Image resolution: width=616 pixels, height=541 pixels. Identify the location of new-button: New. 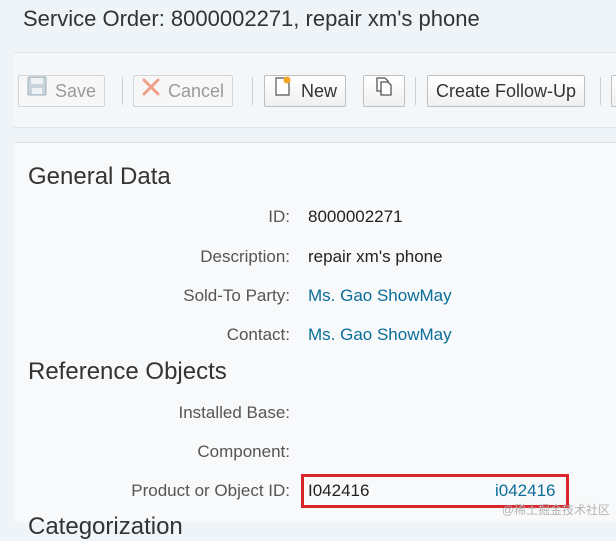
(305, 91).